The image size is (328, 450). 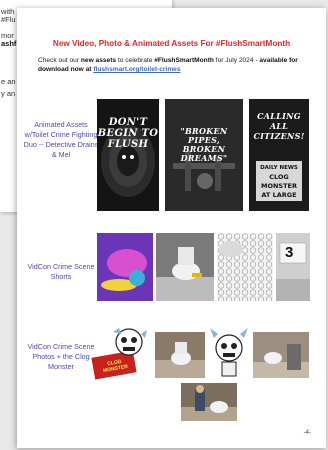 What do you see at coordinates (8, 93) in the screenshot?
I see `previous-page-text: y an` at bounding box center [8, 93].